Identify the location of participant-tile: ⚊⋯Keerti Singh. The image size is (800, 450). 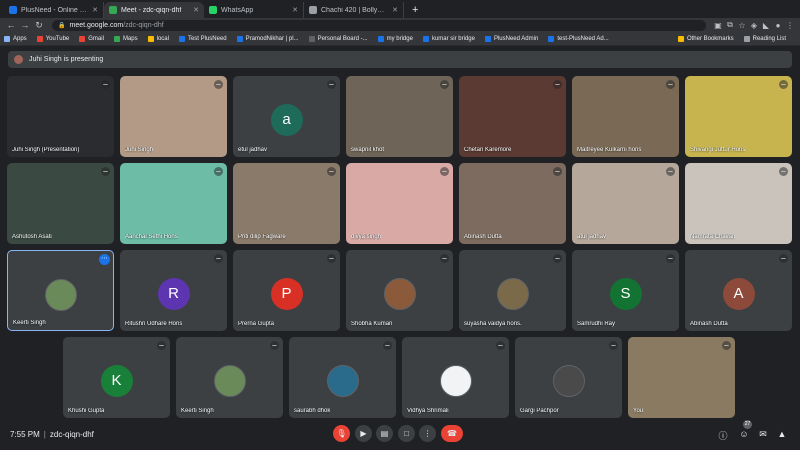
(60, 290).